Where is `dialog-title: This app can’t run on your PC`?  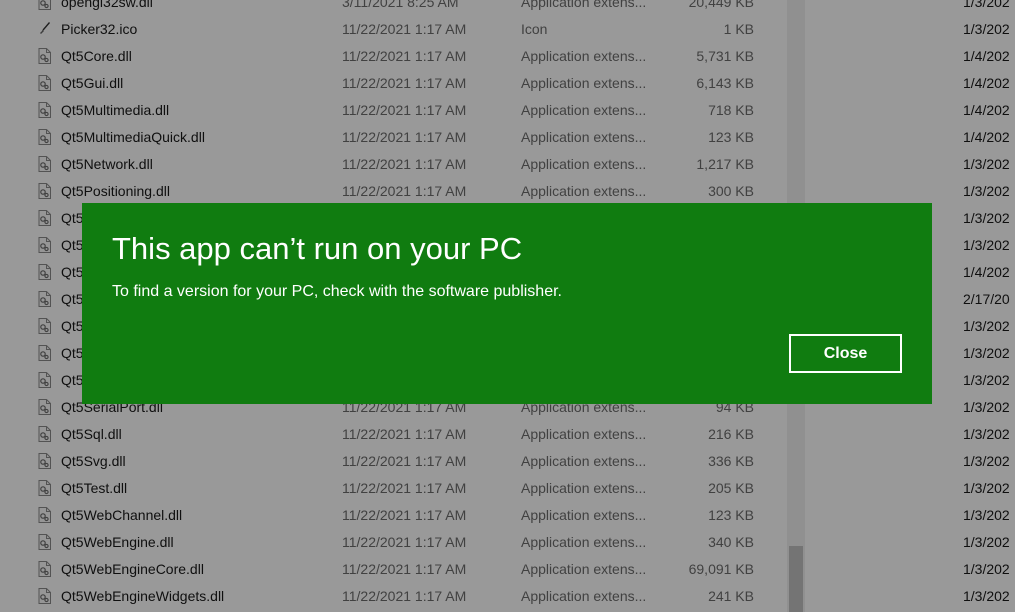
dialog-title: This app can’t run on your PC is located at coordinates (317, 248).